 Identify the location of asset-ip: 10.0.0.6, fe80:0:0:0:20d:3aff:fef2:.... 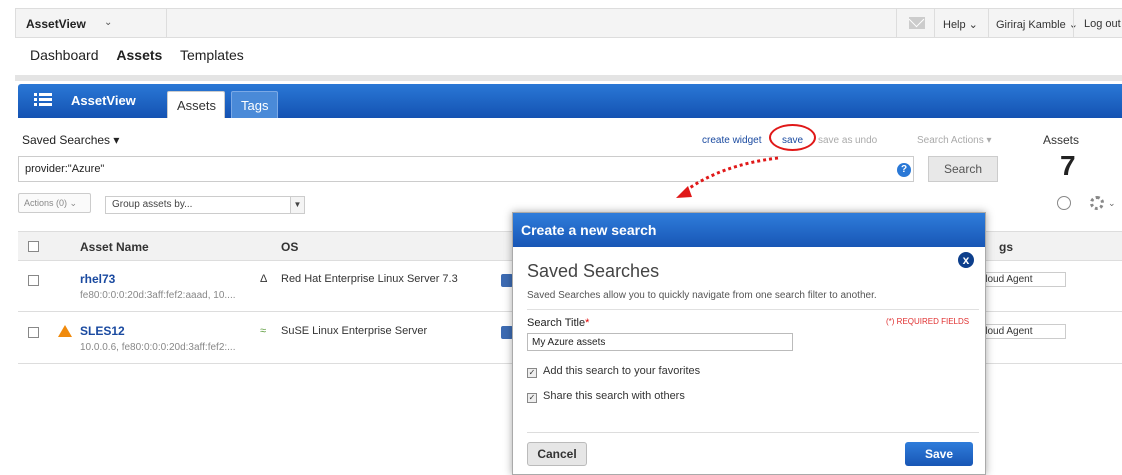
(158, 347).